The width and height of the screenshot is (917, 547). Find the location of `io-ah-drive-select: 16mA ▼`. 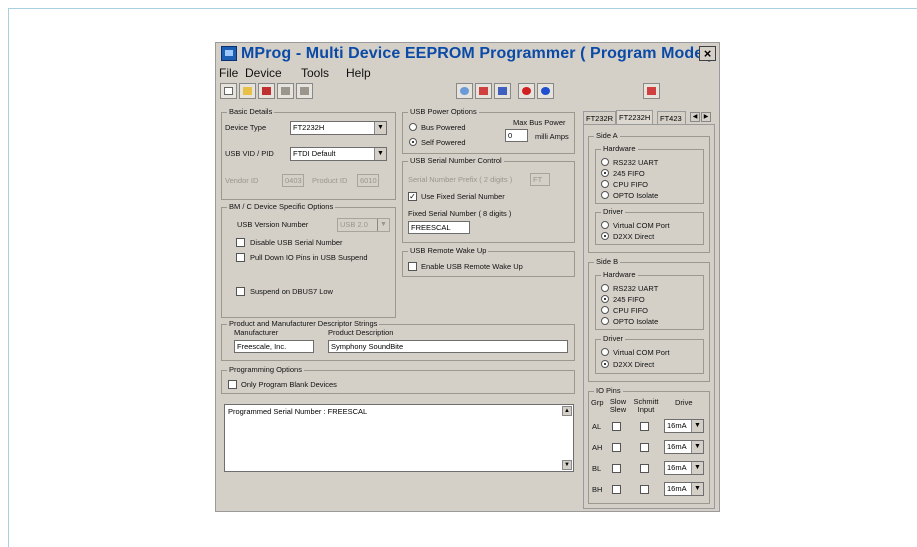

io-ah-drive-select: 16mA ▼ is located at coordinates (684, 447).